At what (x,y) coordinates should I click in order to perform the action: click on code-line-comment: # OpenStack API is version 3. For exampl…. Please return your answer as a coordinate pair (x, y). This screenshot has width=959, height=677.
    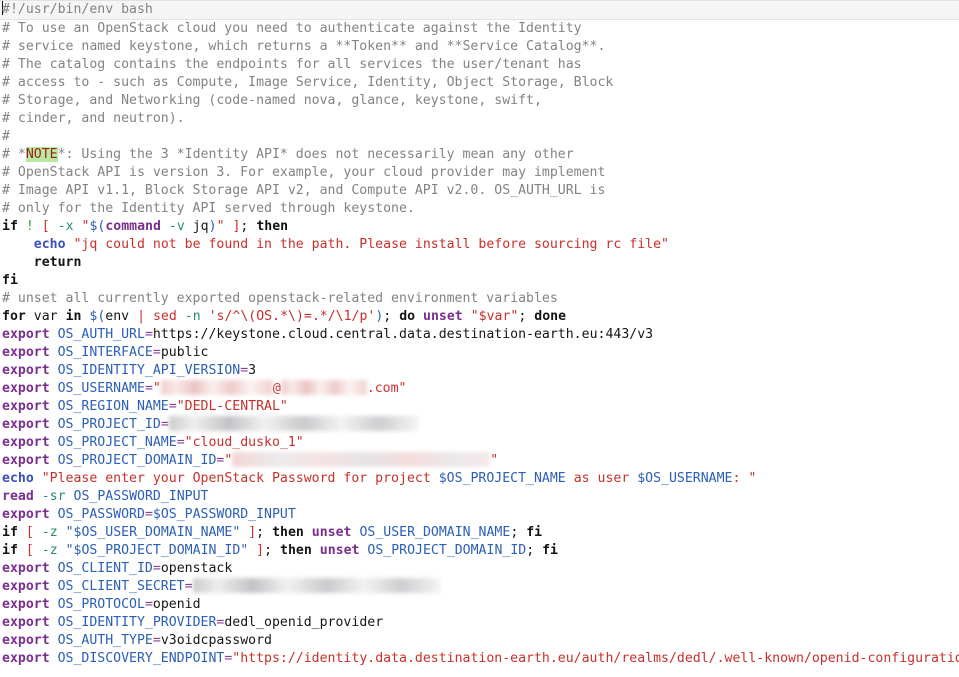
    Looking at the image, I should click on (479, 173).